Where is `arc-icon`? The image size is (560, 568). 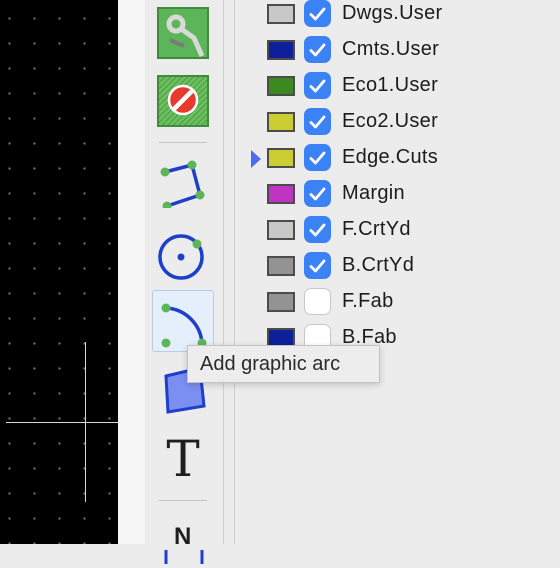
arc-icon is located at coordinates (184, 325).